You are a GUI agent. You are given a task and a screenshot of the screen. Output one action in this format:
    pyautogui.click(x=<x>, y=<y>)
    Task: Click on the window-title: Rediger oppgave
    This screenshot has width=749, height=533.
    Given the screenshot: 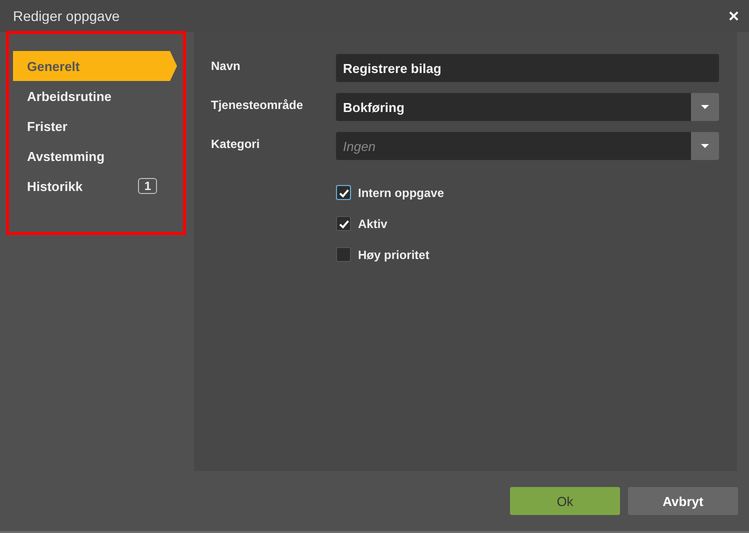 What is the action you would take?
    pyautogui.click(x=66, y=16)
    